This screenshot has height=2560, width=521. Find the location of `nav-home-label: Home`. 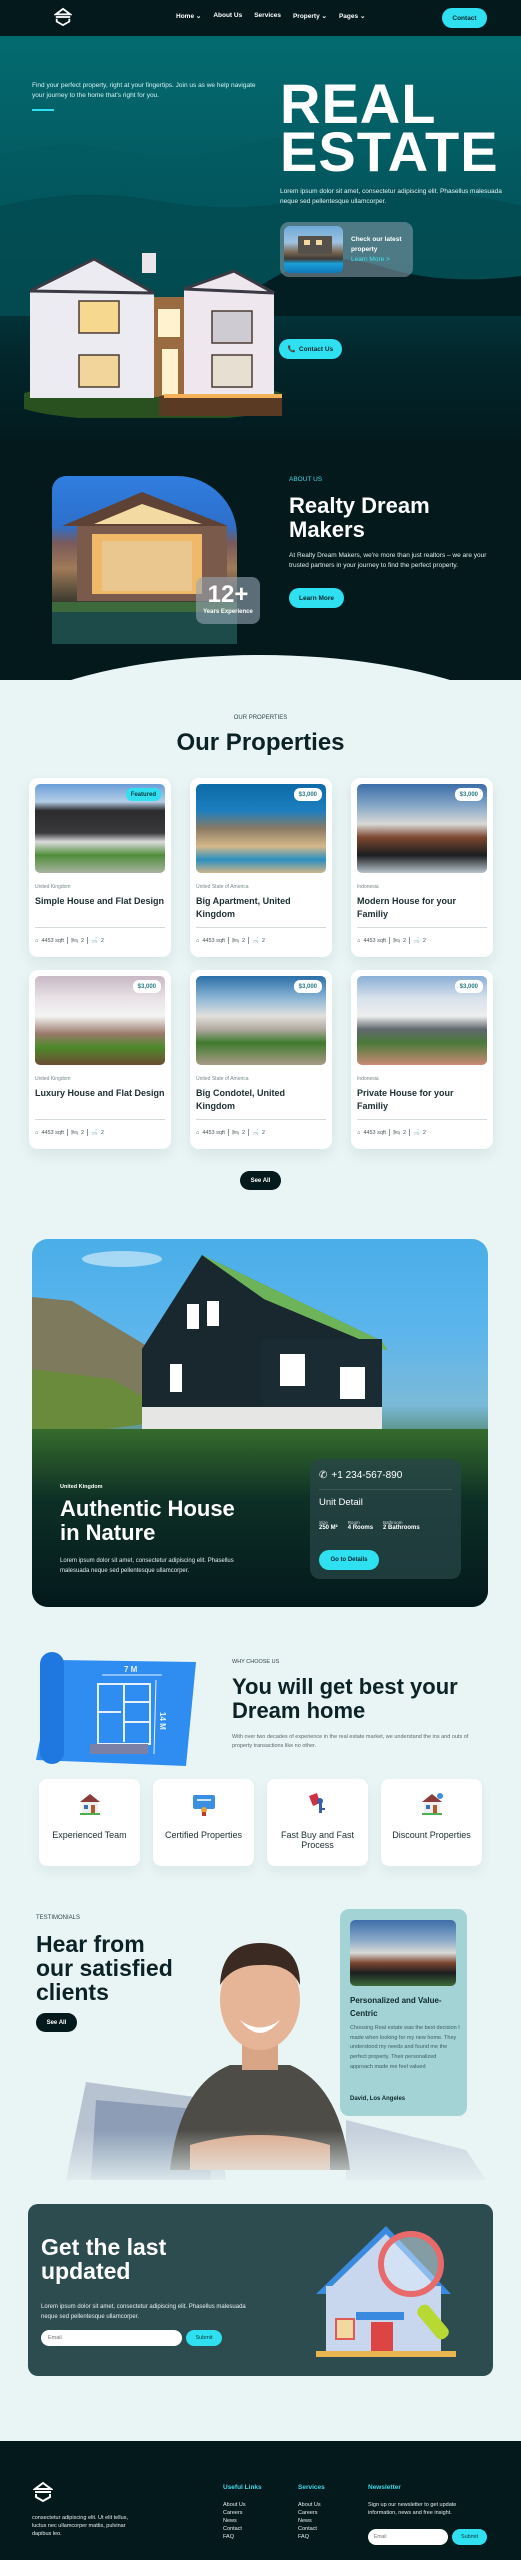

nav-home-label: Home is located at coordinates (185, 16).